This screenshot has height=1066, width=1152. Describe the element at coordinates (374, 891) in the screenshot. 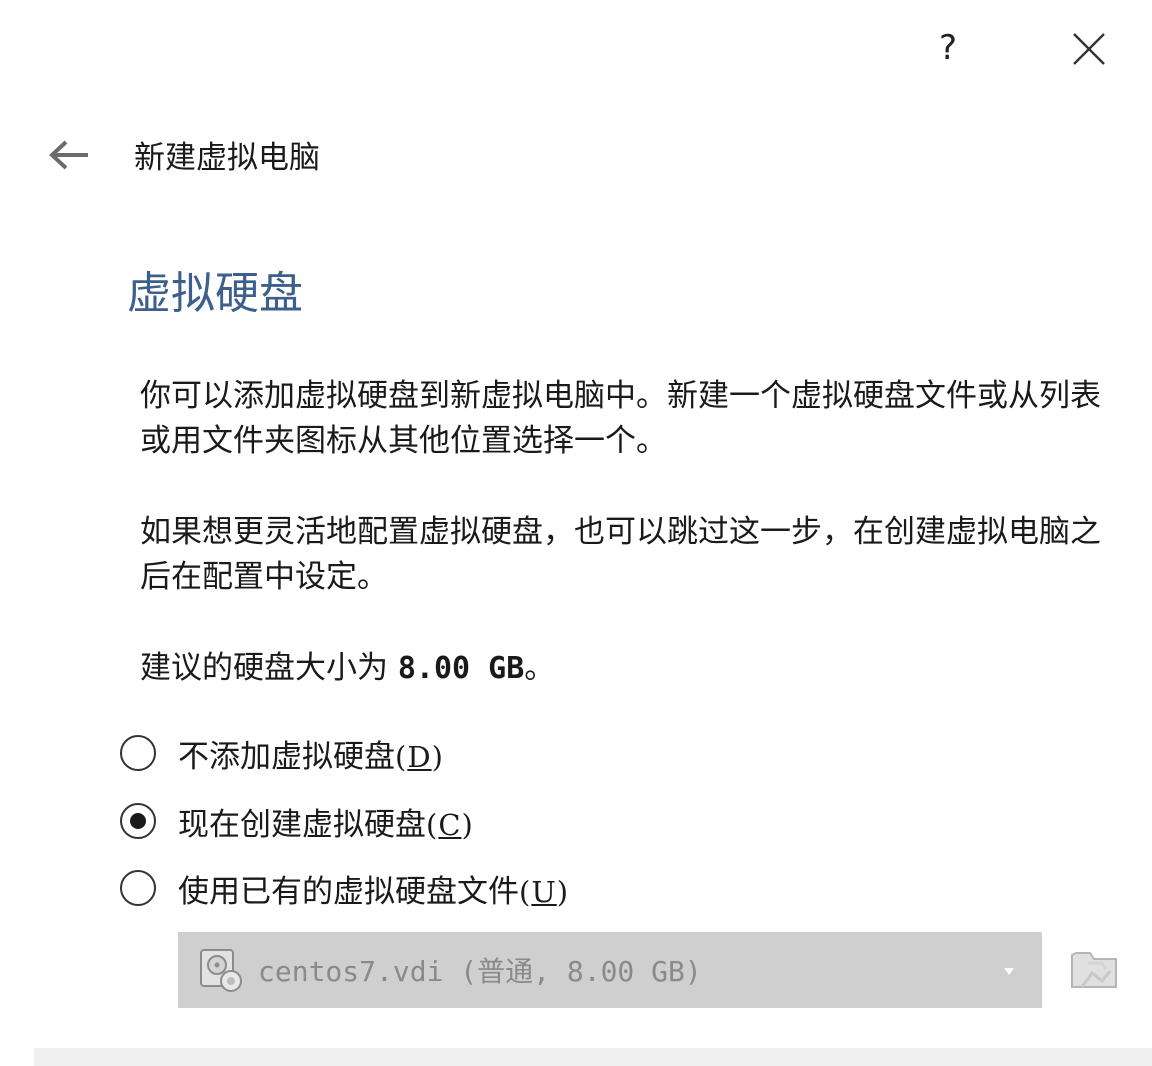

I see `radio-label: 使用已有的虚拟硬盘文件(U)` at that location.